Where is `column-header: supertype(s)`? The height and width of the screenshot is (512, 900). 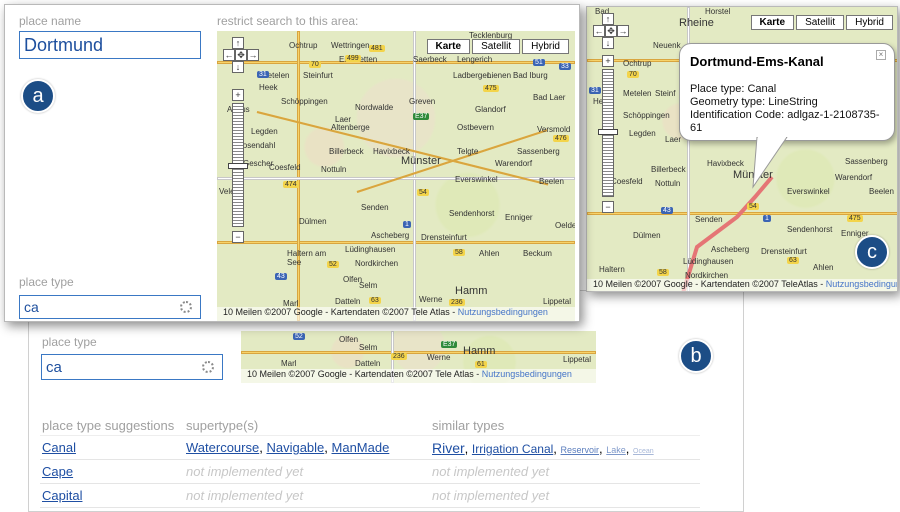 column-header: supertype(s) is located at coordinates (222, 425).